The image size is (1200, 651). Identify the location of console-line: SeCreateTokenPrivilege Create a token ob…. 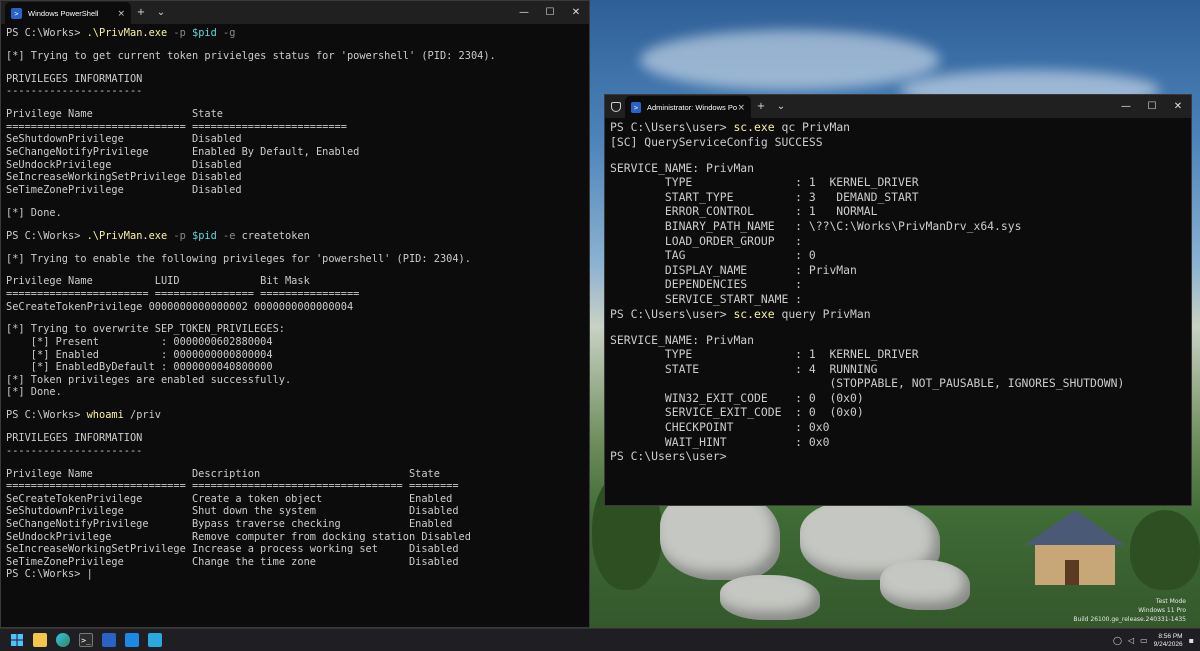
(295, 499).